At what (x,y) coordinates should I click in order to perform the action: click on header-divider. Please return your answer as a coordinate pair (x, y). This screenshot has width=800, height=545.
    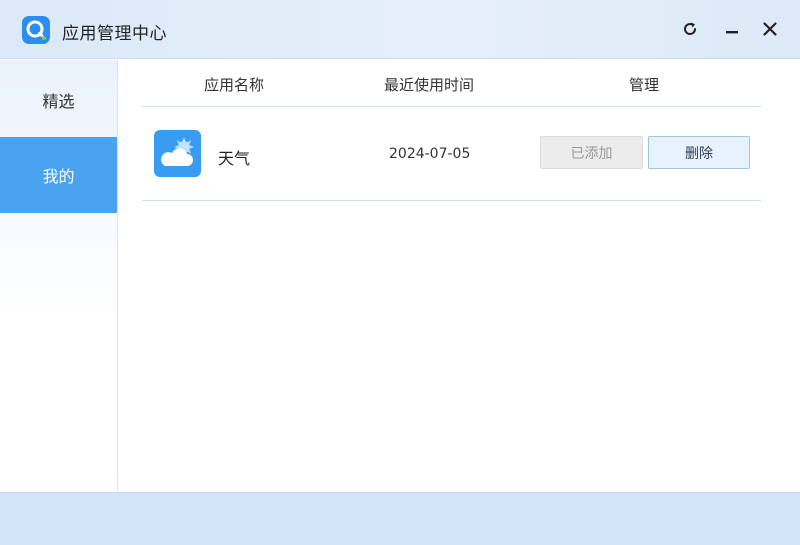
    Looking at the image, I should click on (451, 106).